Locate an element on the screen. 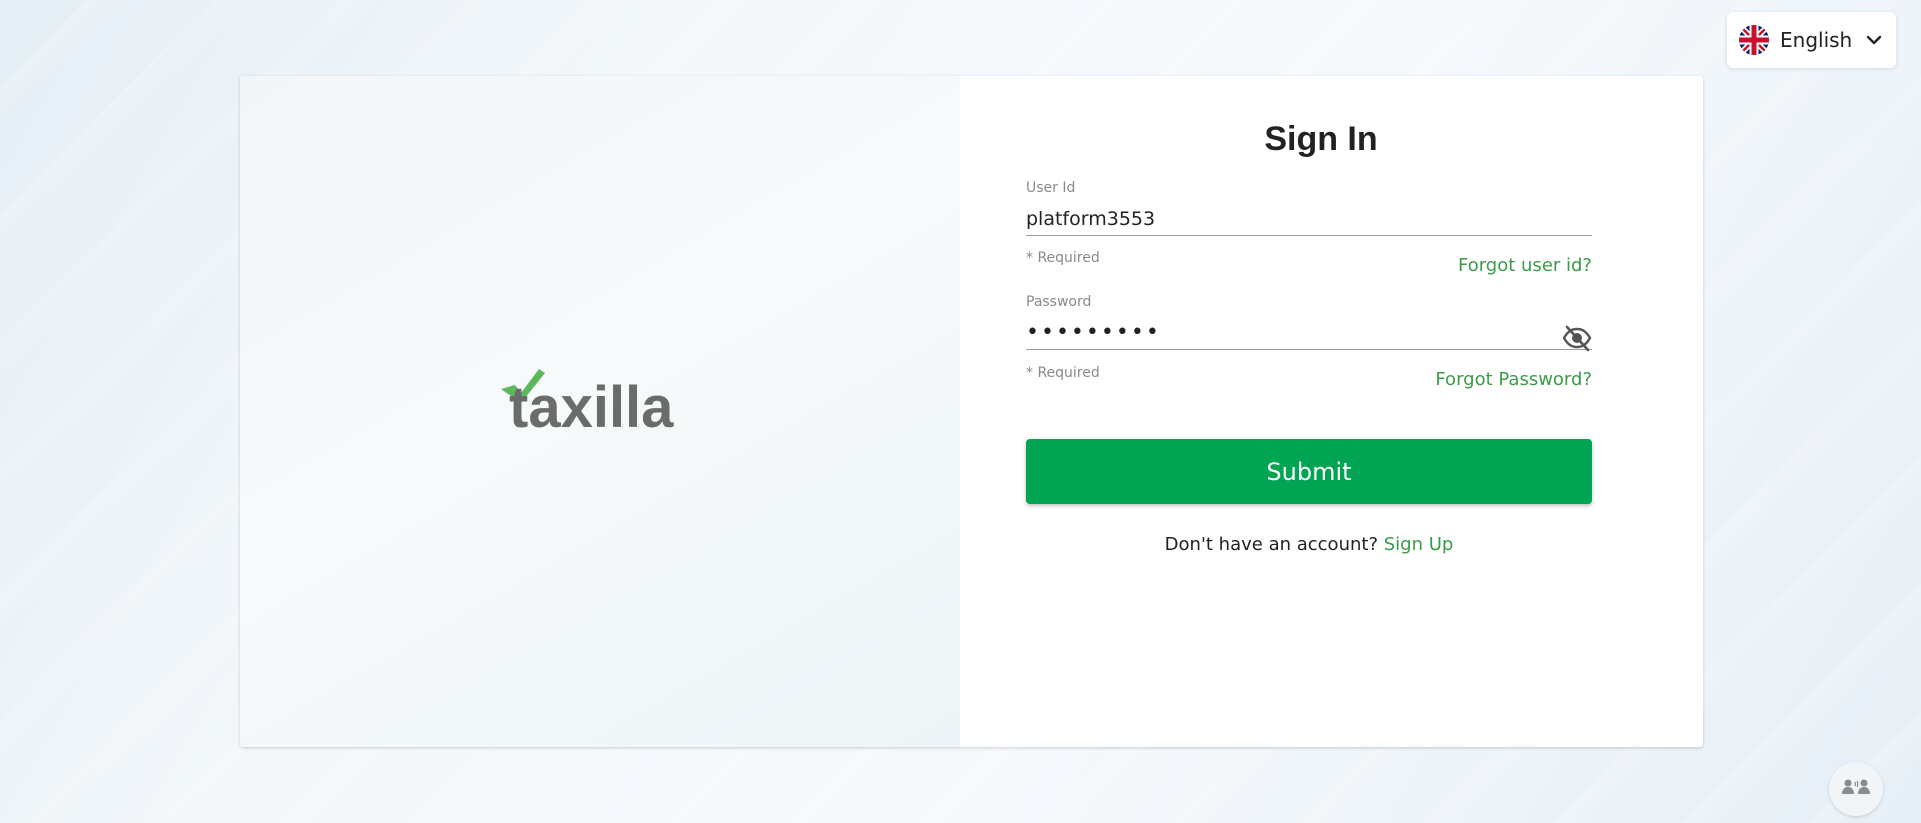 Image resolution: width=1921 pixels, height=823 pixels. user-id-required-hint: * Required is located at coordinates (1063, 258).